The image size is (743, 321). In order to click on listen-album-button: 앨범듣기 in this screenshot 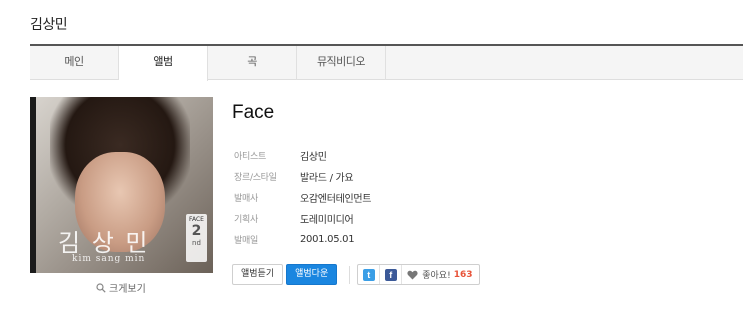, I will do `click(258, 274)`.